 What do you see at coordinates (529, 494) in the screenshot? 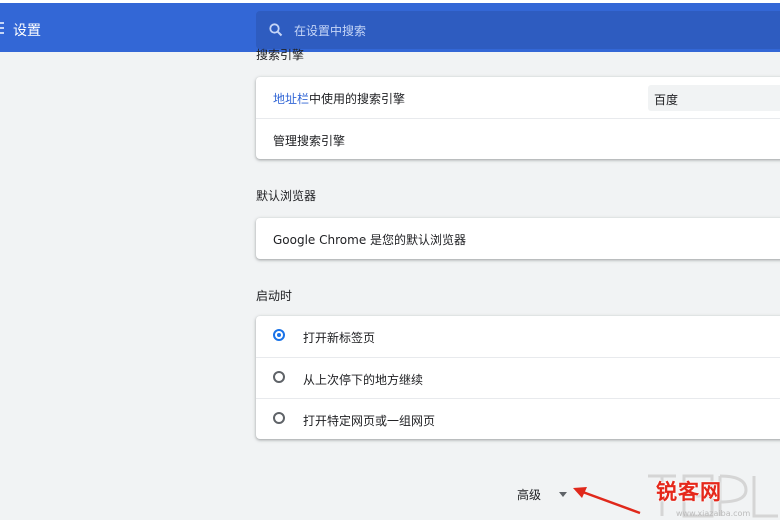
I see `advanced-button: 高级` at bounding box center [529, 494].